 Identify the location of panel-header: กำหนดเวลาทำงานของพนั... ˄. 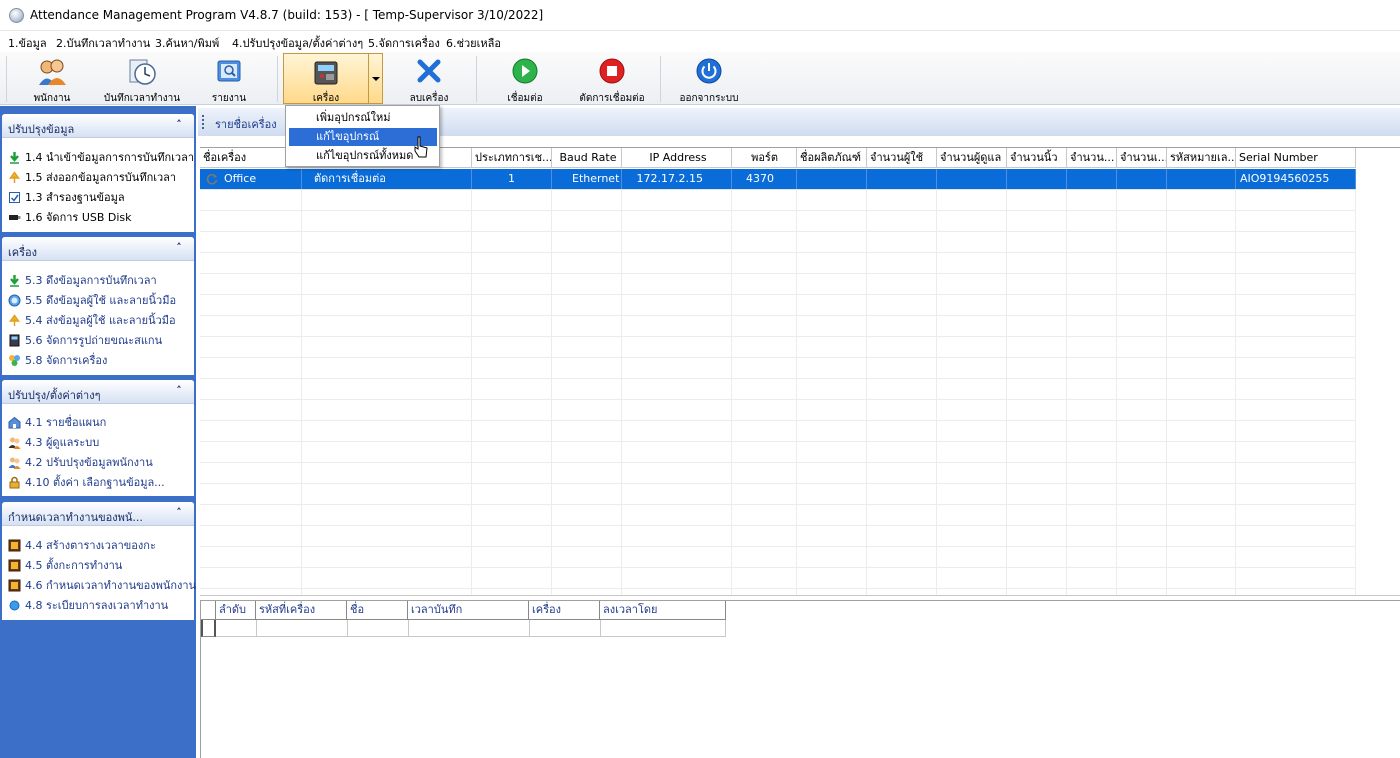
(98, 514).